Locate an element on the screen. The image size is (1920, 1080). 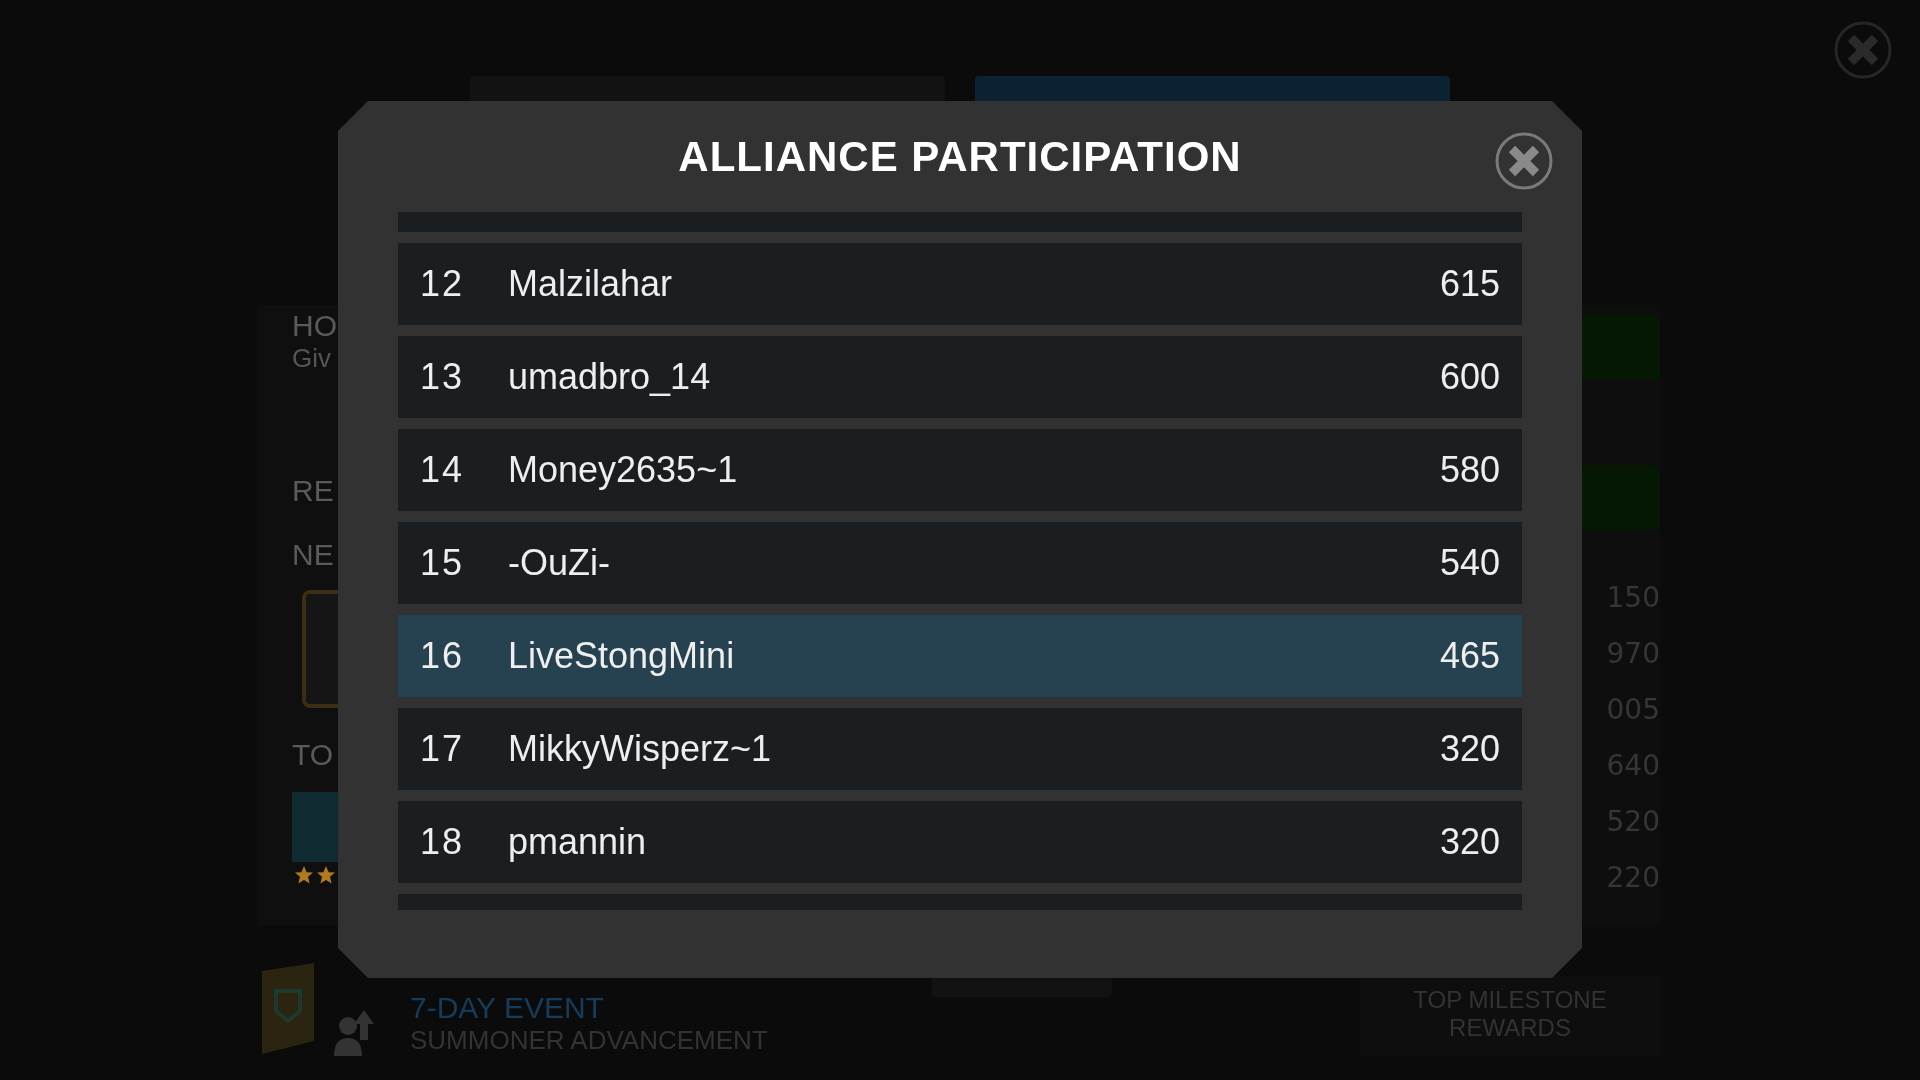
score-value: 465 is located at coordinates (1469, 656).